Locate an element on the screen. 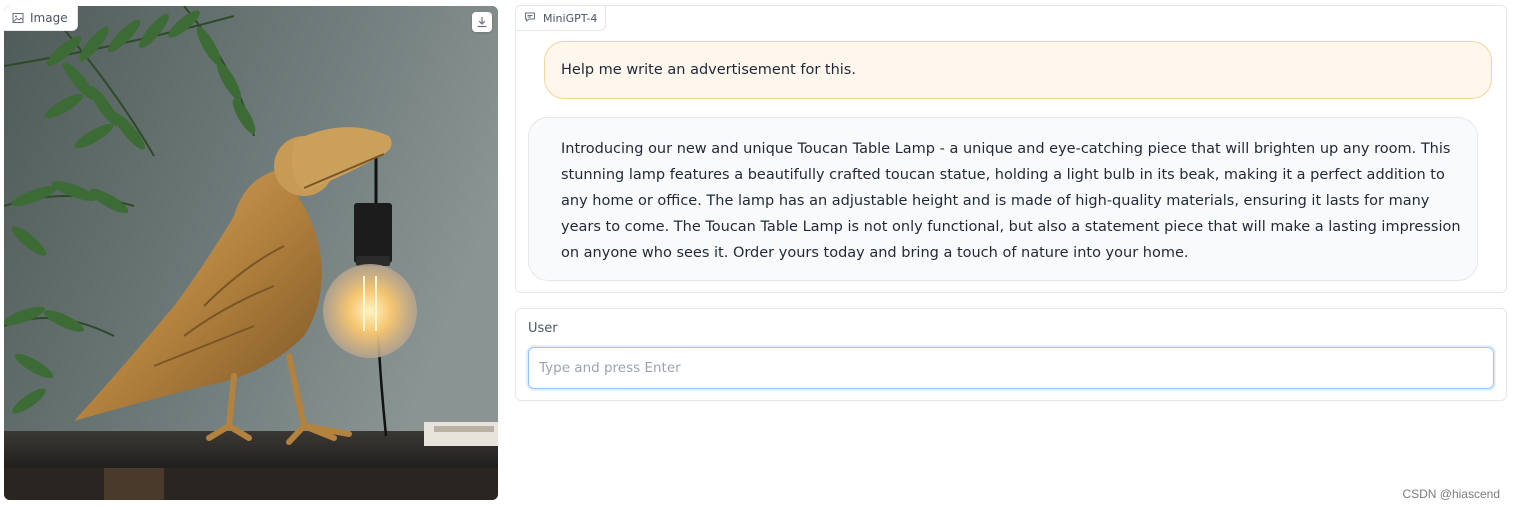 This screenshot has height=510, width=1514. download-icon is located at coordinates (482, 22).